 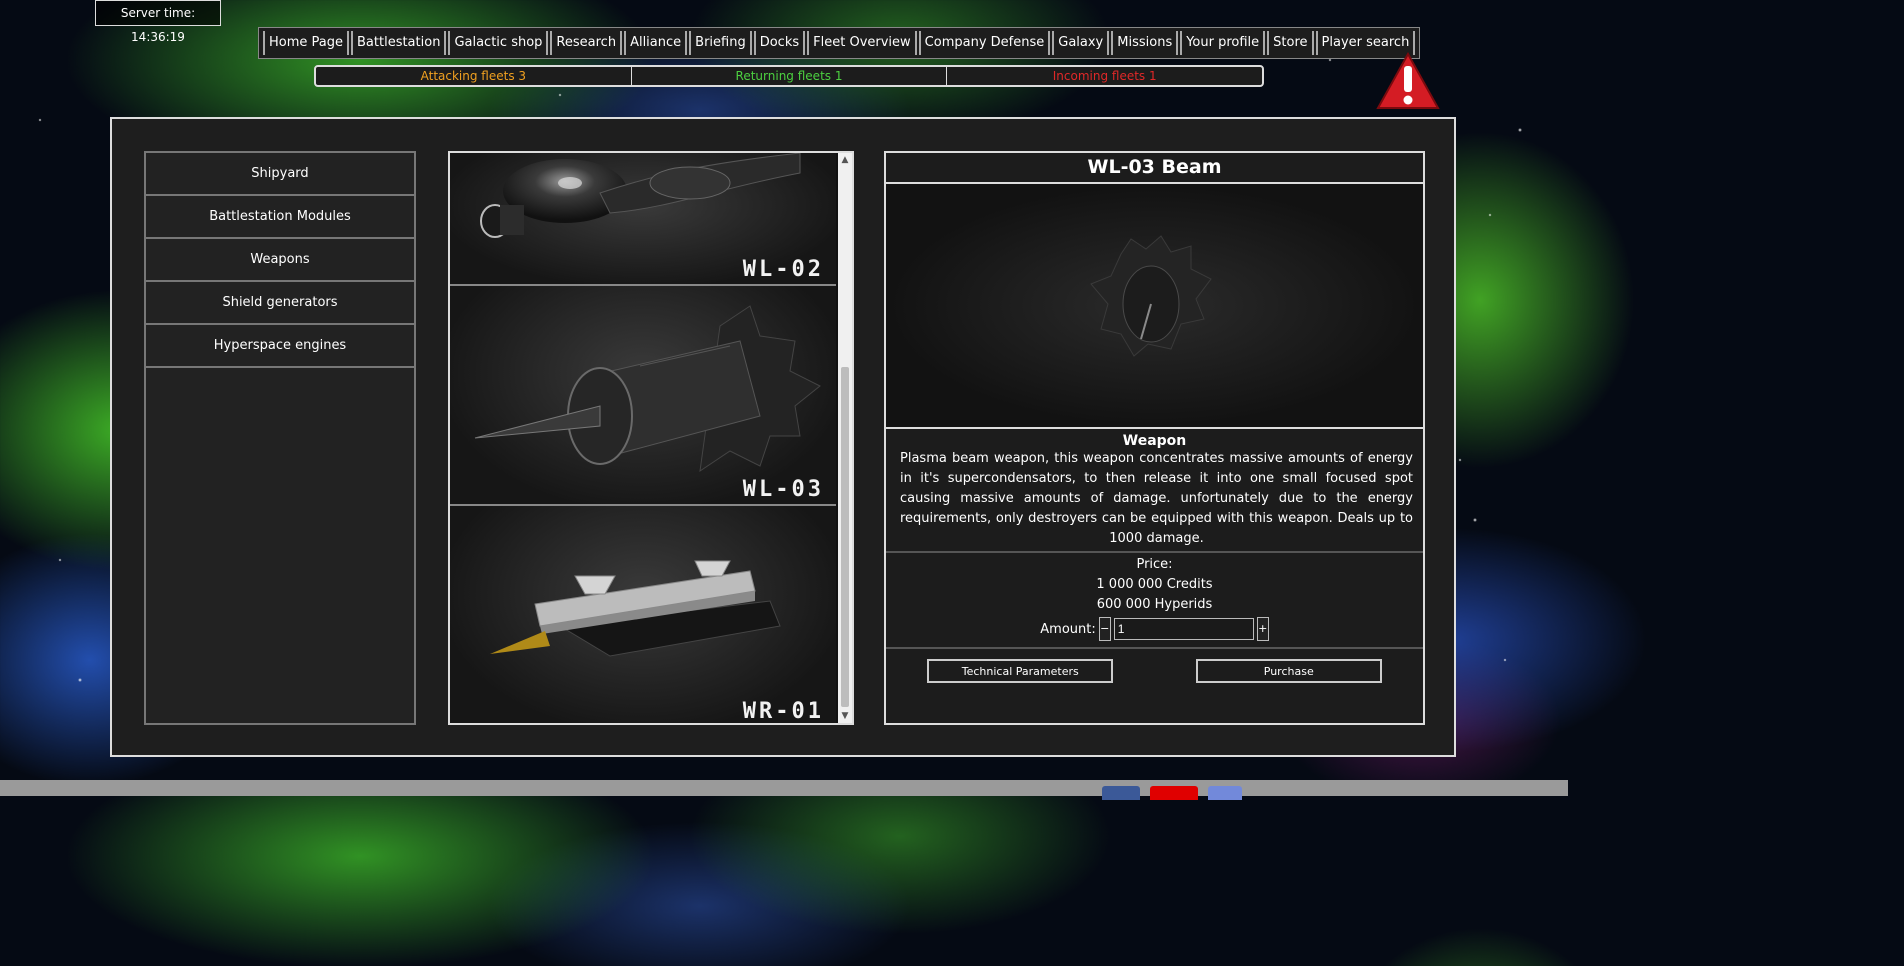 What do you see at coordinates (280, 260) in the screenshot?
I see `sidebar-item-weapons: Weapons` at bounding box center [280, 260].